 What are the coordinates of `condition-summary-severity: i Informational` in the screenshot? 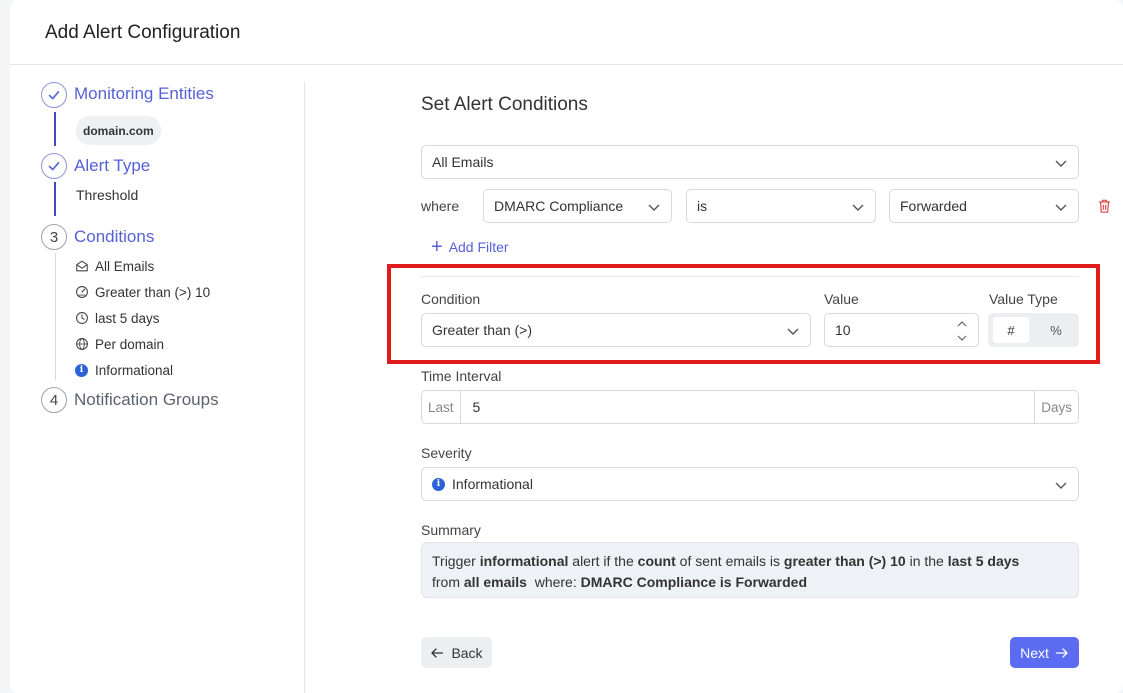 It's located at (124, 370).